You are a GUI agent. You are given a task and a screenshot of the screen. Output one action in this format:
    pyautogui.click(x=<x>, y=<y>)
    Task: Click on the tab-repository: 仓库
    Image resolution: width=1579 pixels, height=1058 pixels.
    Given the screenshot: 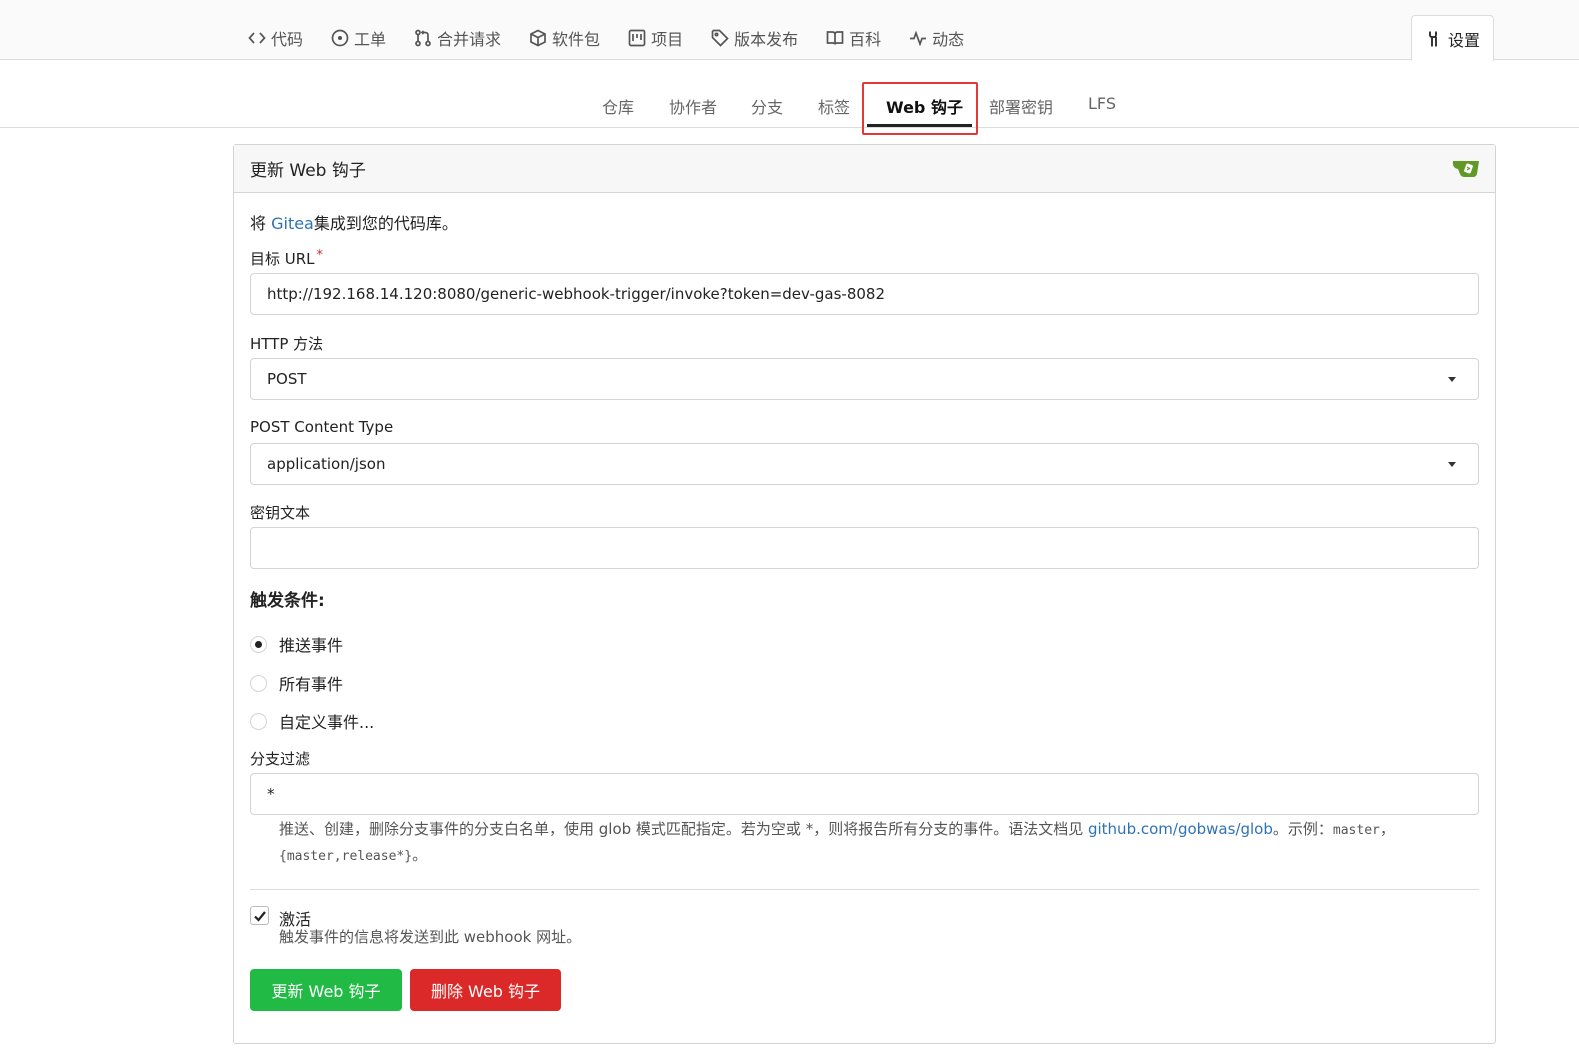 What is the action you would take?
    pyautogui.click(x=618, y=106)
    